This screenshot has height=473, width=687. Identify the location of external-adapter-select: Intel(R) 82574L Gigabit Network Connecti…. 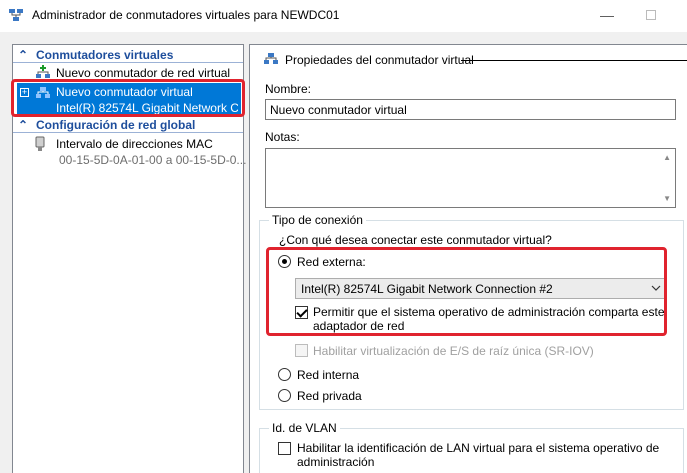
(480, 288).